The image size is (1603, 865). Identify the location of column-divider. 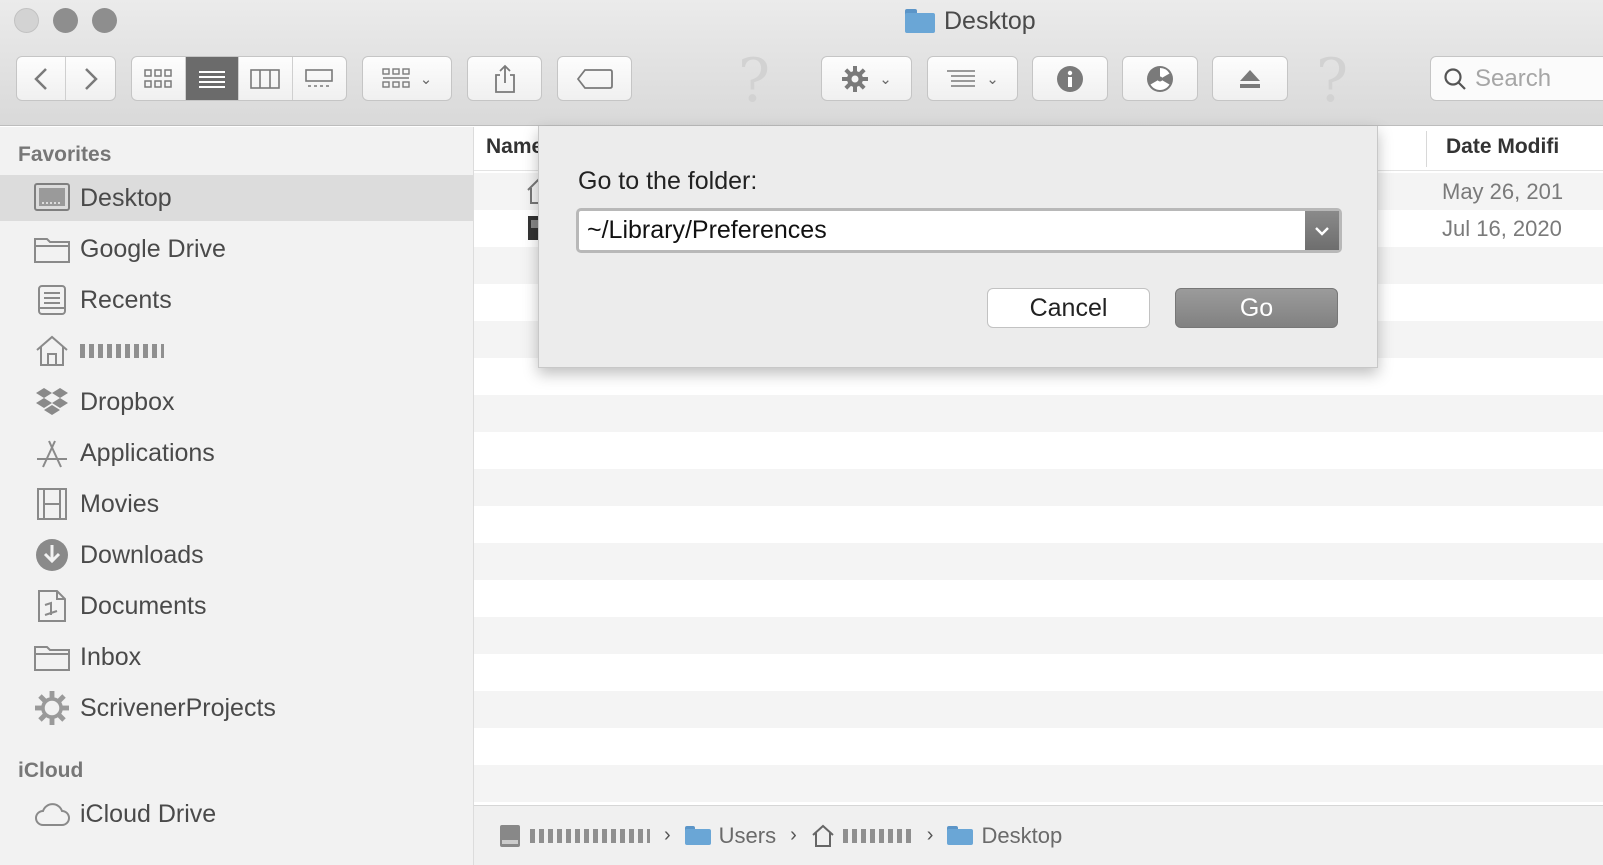
(1426, 149).